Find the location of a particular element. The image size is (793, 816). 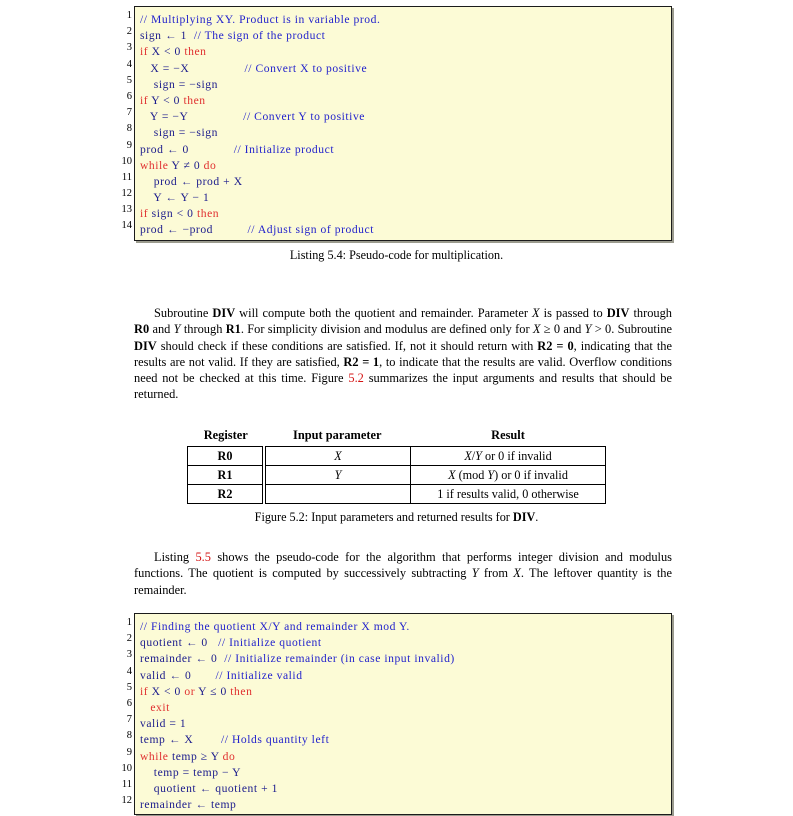

code-line-text: quotient ← 0 // Initialize quotient is located at coordinates (228, 642).